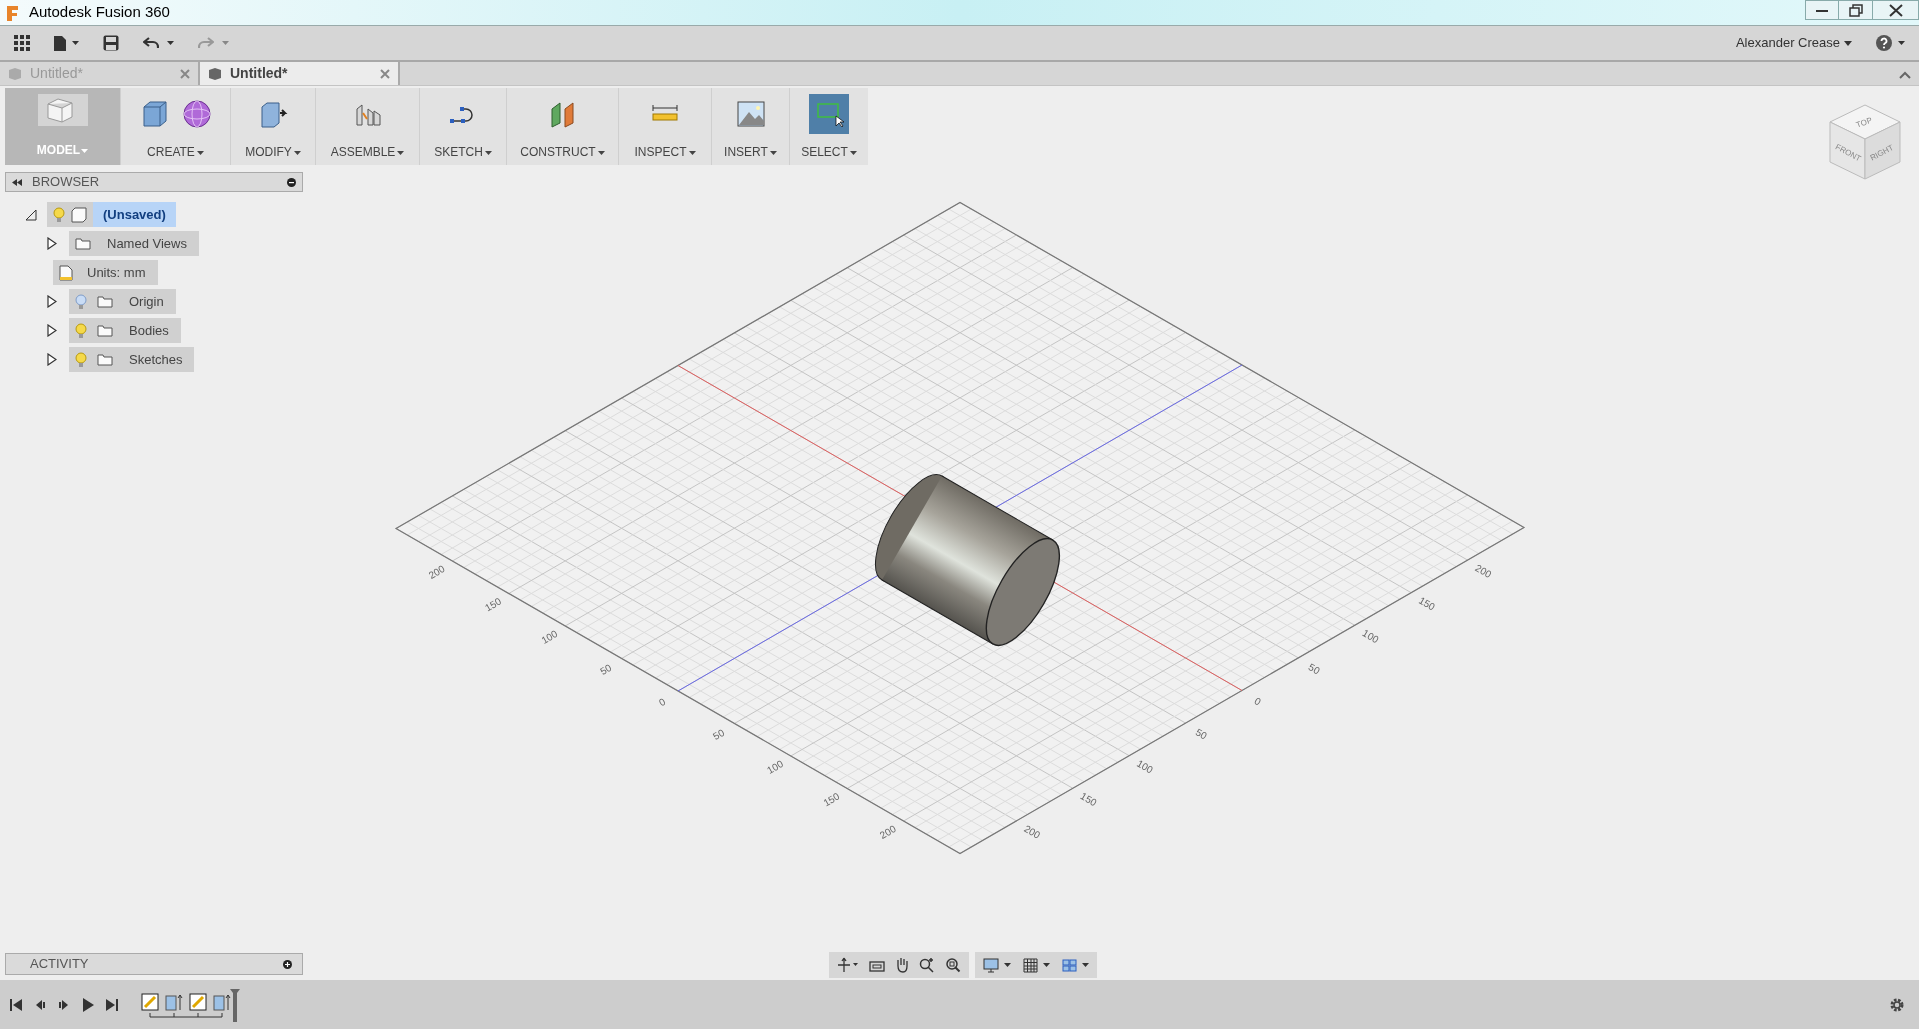 The width and height of the screenshot is (1919, 1029). Describe the element at coordinates (79, 214) in the screenshot. I see `component-icon` at that location.